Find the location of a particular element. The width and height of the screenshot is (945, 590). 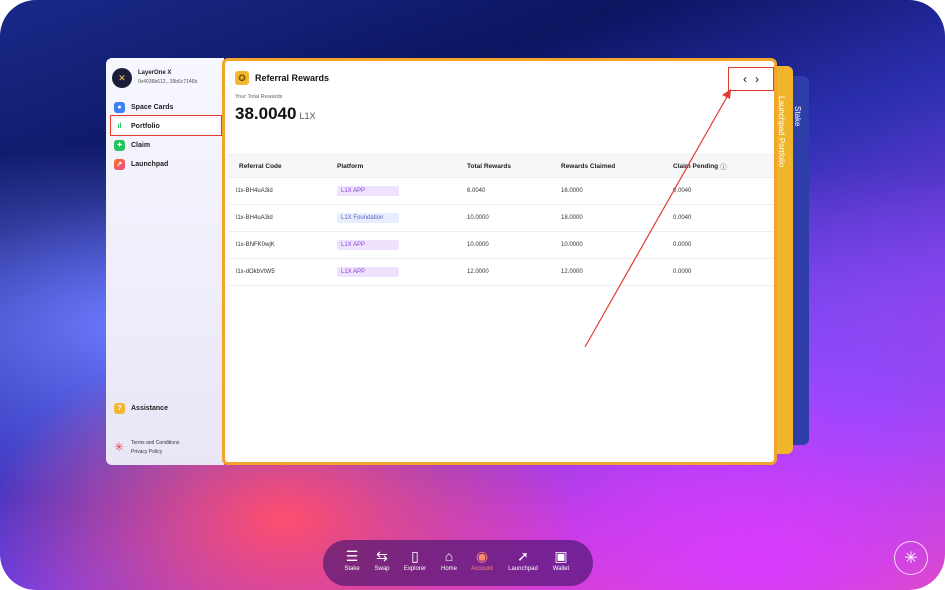

dock-account: ◉ Account is located at coordinates (482, 559).